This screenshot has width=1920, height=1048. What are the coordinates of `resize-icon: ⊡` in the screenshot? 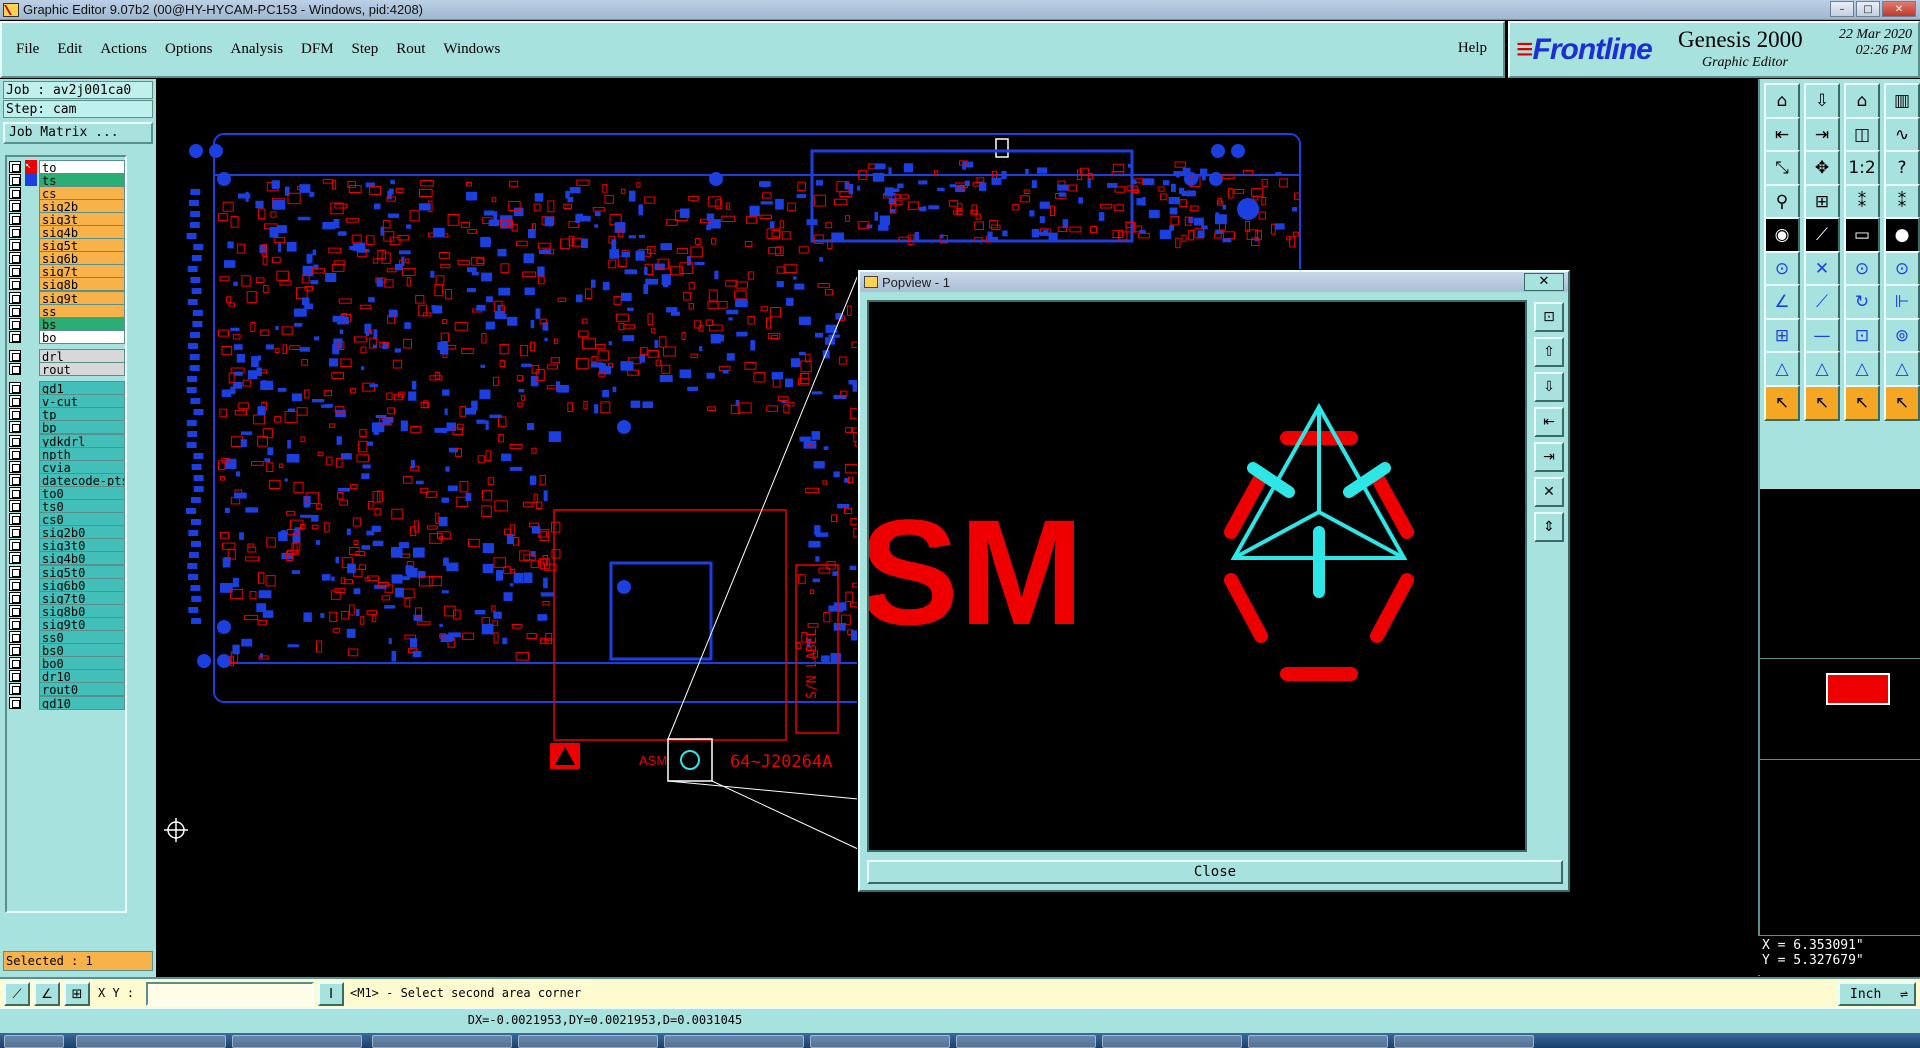 It's located at (1862, 335).